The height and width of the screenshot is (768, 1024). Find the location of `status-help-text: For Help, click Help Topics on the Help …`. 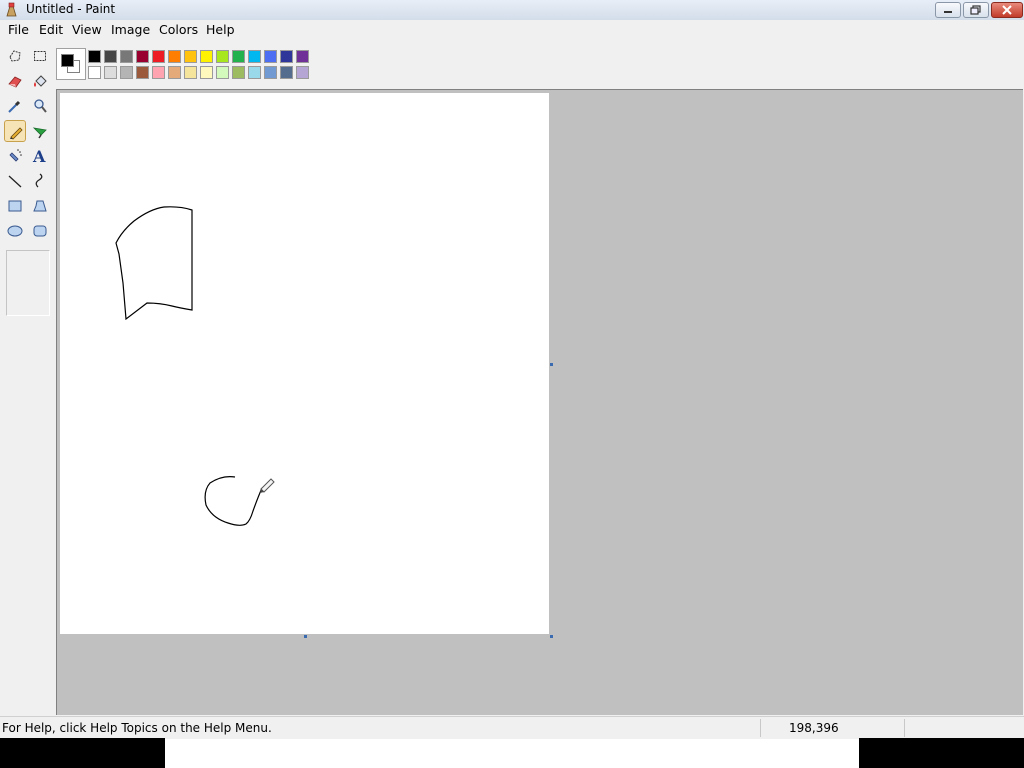

status-help-text: For Help, click Help Topics on the Help … is located at coordinates (137, 728).